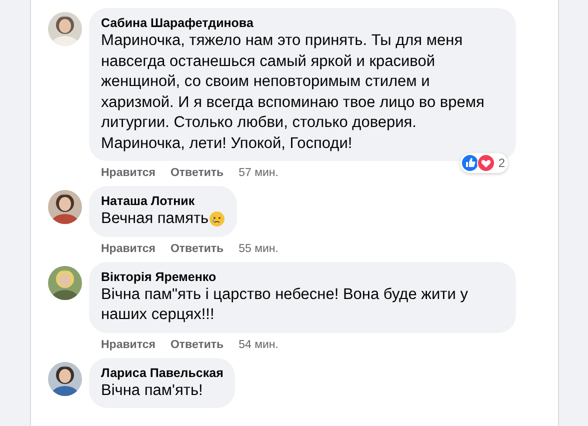 This screenshot has width=588, height=426. Describe the element at coordinates (484, 163) in the screenshot. I see `reaction-summary: 2` at that location.